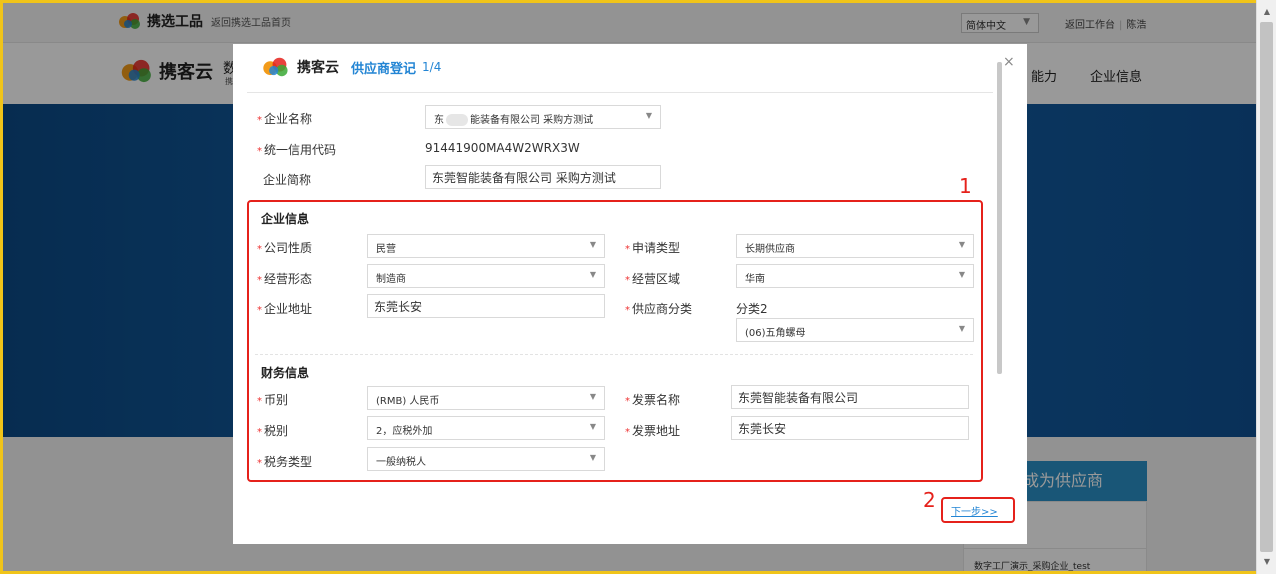  What do you see at coordinates (384, 69) in the screenshot?
I see `modal-title: 供应商登记` at bounding box center [384, 69].